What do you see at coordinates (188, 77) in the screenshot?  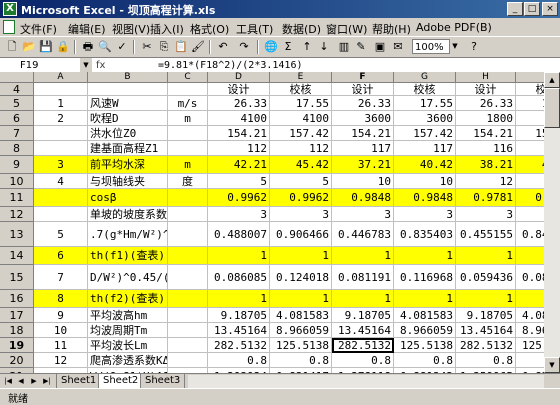 I see `column-header-c: C` at bounding box center [188, 77].